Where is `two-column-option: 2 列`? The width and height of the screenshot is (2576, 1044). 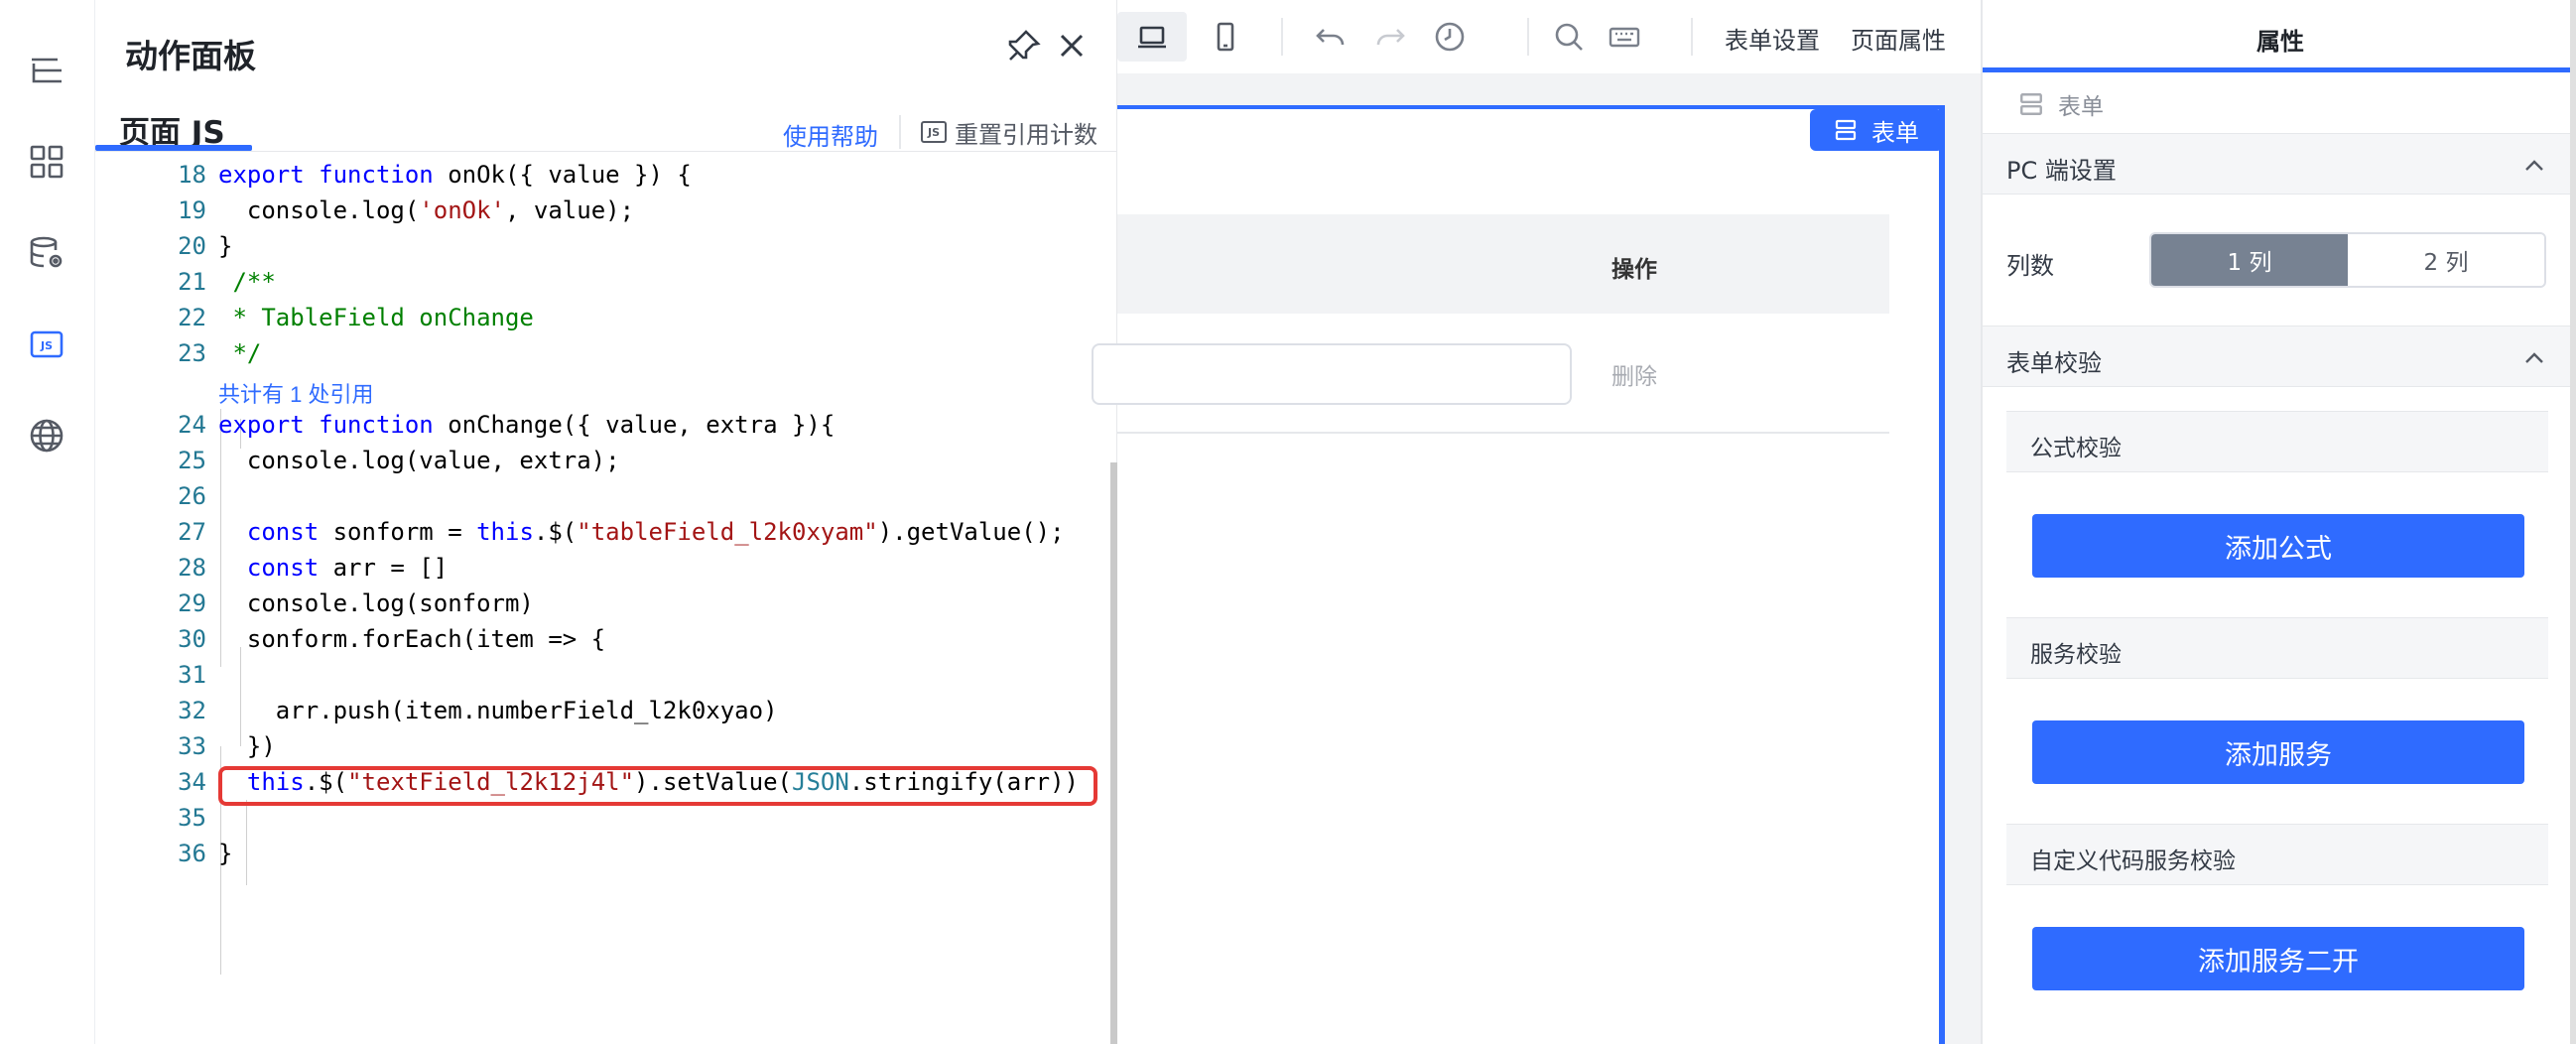 two-column-option: 2 列 is located at coordinates (2446, 260).